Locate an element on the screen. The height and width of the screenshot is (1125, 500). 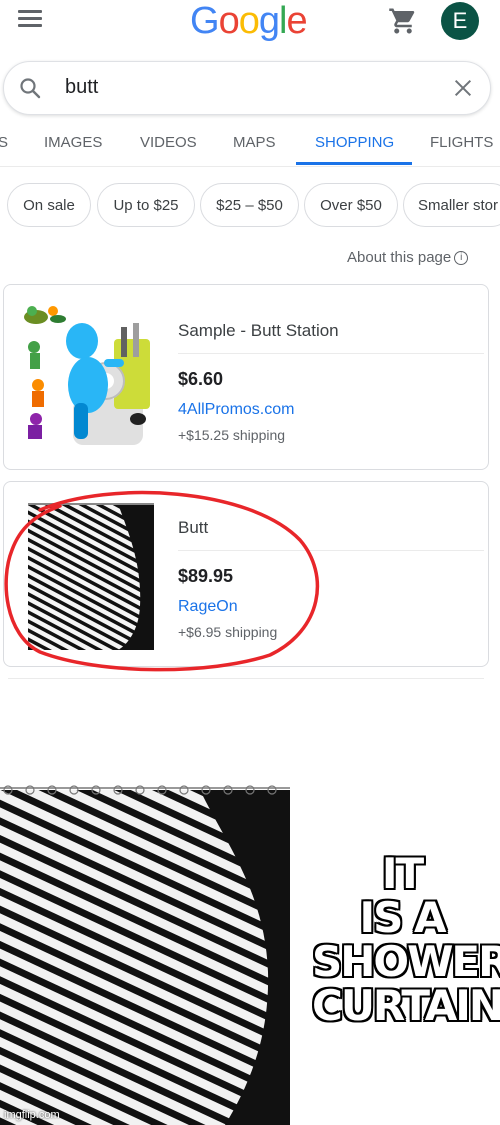
google-logo: Google is located at coordinates (249, 21).